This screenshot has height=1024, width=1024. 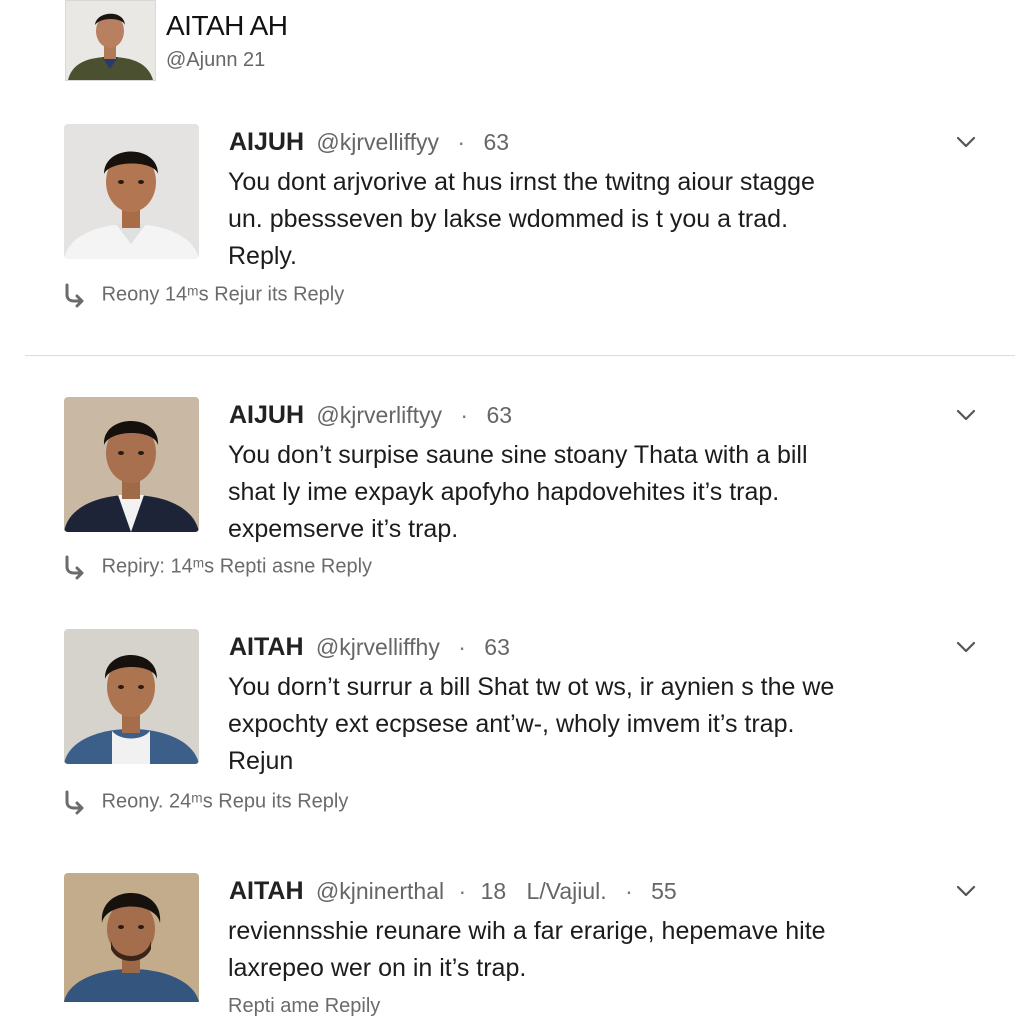 I want to click on post-header: AITAH @kjrvelliffhy · 63, so click(x=369, y=647).